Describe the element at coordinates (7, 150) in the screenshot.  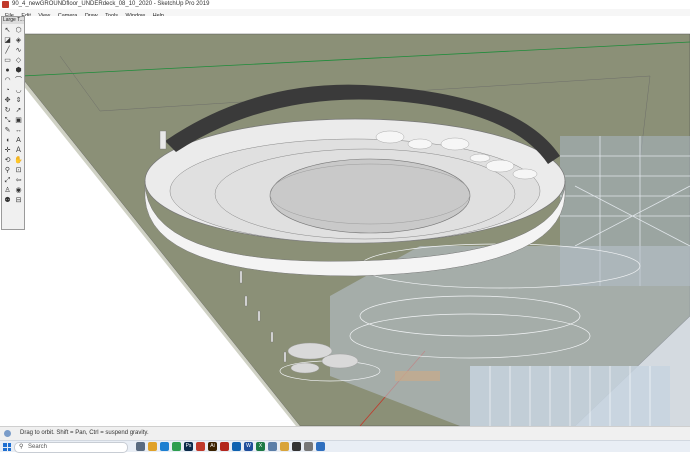
I see `axes-tool-icon: ✛` at that location.